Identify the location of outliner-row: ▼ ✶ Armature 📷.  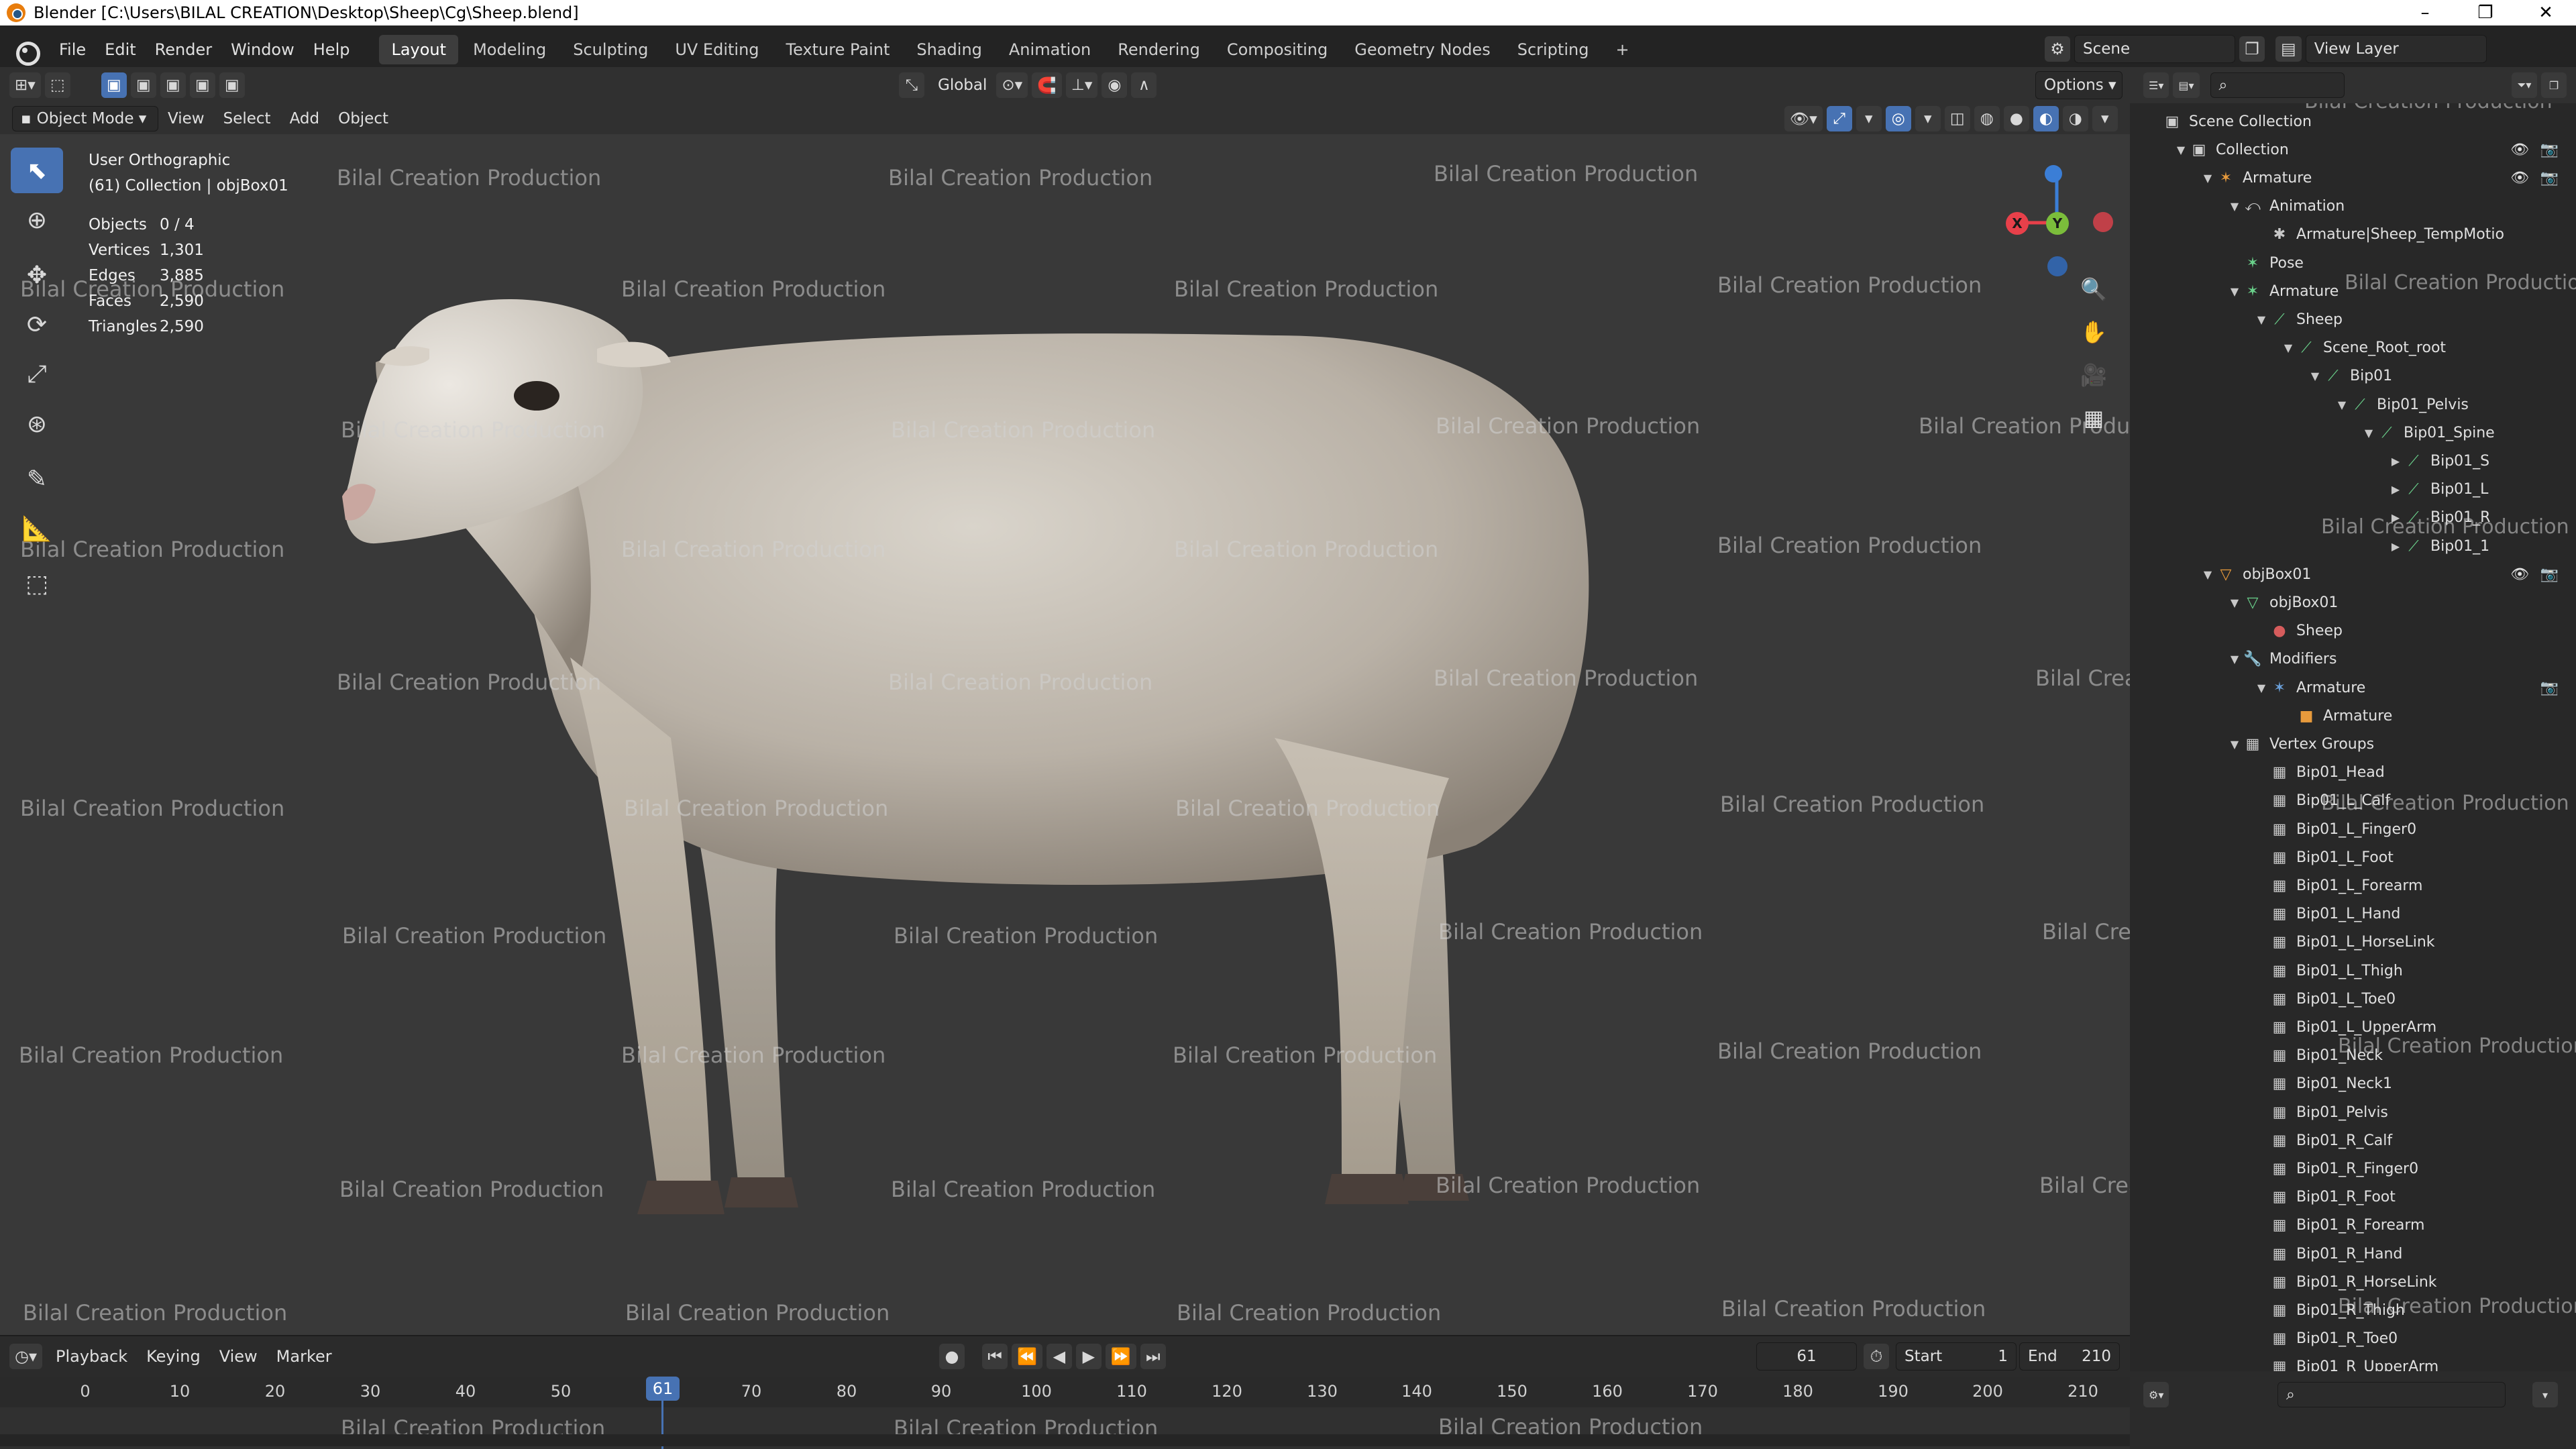
(2353, 688).